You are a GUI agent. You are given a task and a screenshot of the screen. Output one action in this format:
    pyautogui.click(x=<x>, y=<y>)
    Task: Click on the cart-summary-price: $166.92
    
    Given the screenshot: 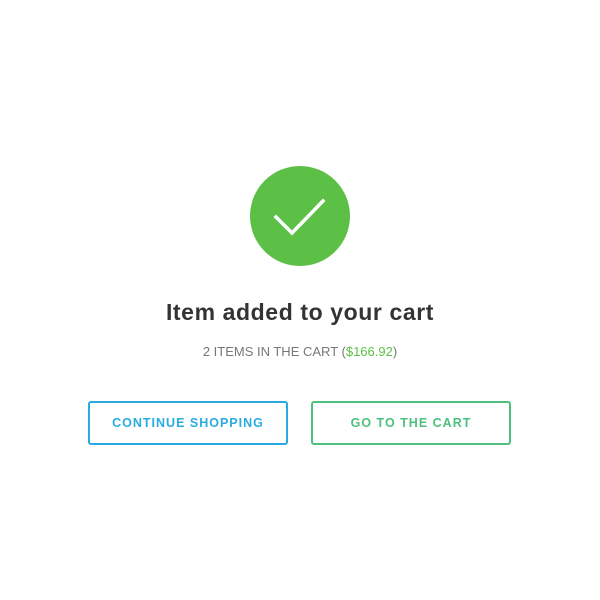 What is the action you would take?
    pyautogui.click(x=369, y=351)
    